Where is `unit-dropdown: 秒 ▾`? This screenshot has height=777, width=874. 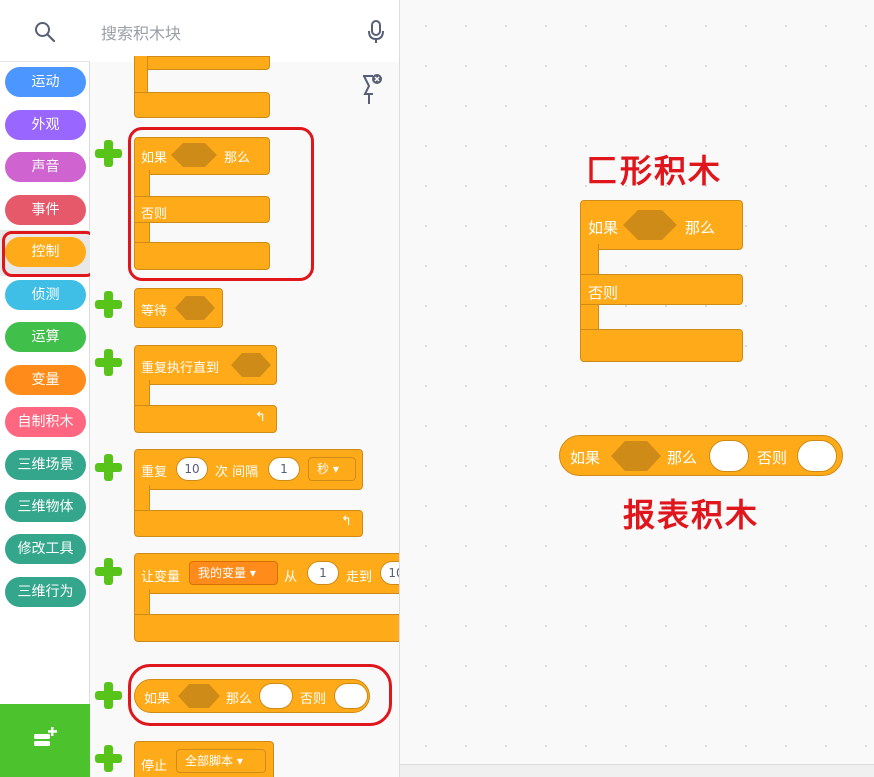
unit-dropdown: 秒 ▾ is located at coordinates (332, 469).